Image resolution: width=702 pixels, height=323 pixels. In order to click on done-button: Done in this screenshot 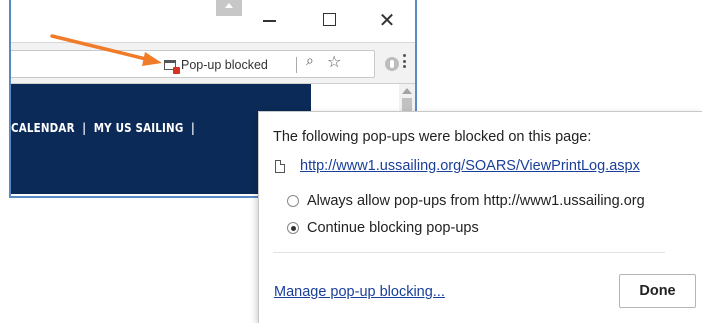, I will do `click(657, 291)`.